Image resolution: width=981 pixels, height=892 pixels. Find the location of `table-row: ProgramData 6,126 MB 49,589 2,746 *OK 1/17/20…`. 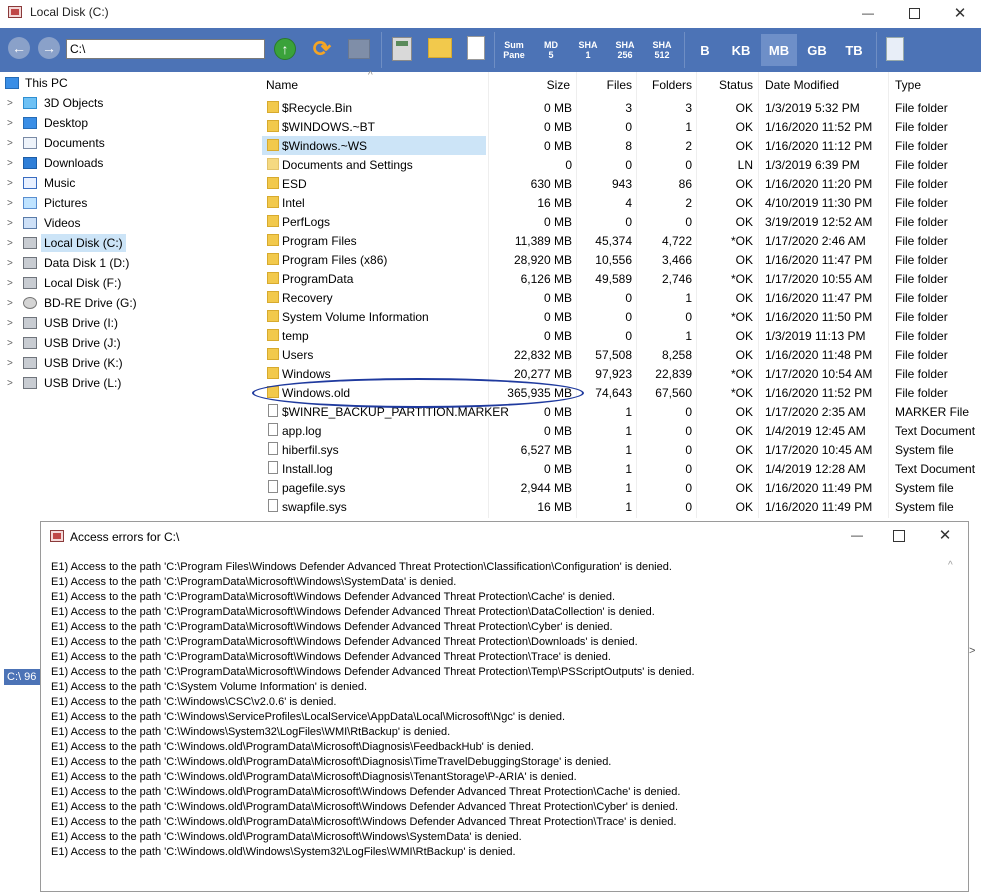

table-row: ProgramData 6,126 MB 49,589 2,746 *OK 1/17/20… is located at coordinates (619, 278).